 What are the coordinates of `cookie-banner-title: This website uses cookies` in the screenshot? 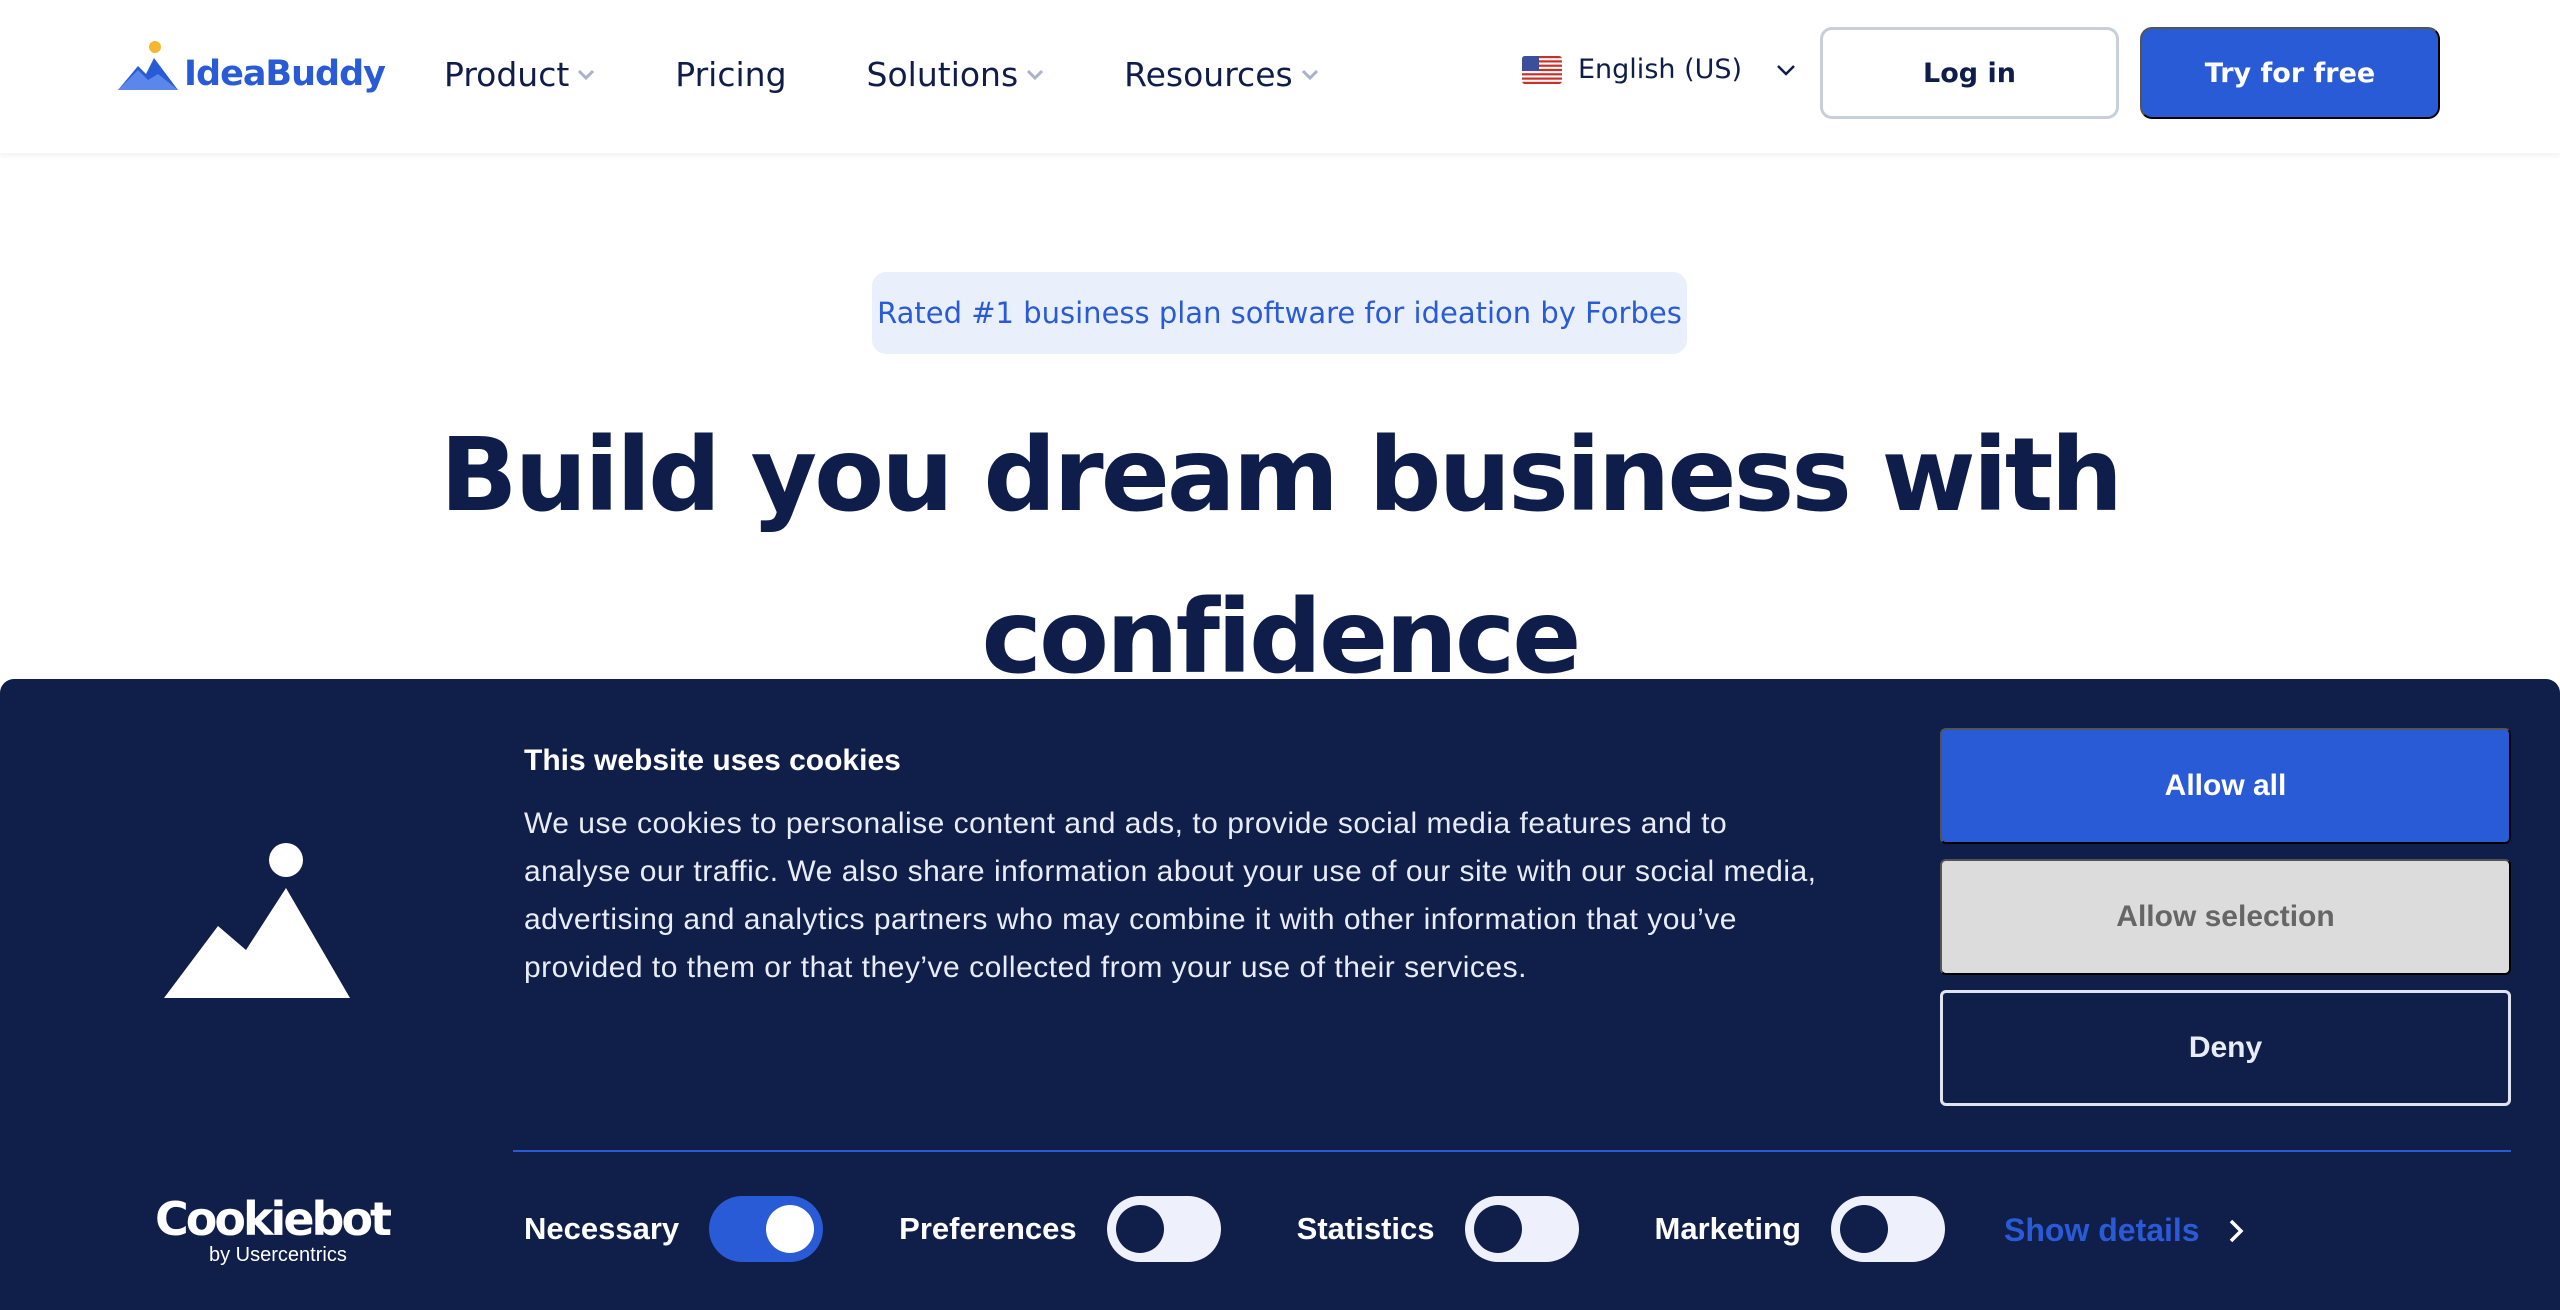 It's located at (712, 760).